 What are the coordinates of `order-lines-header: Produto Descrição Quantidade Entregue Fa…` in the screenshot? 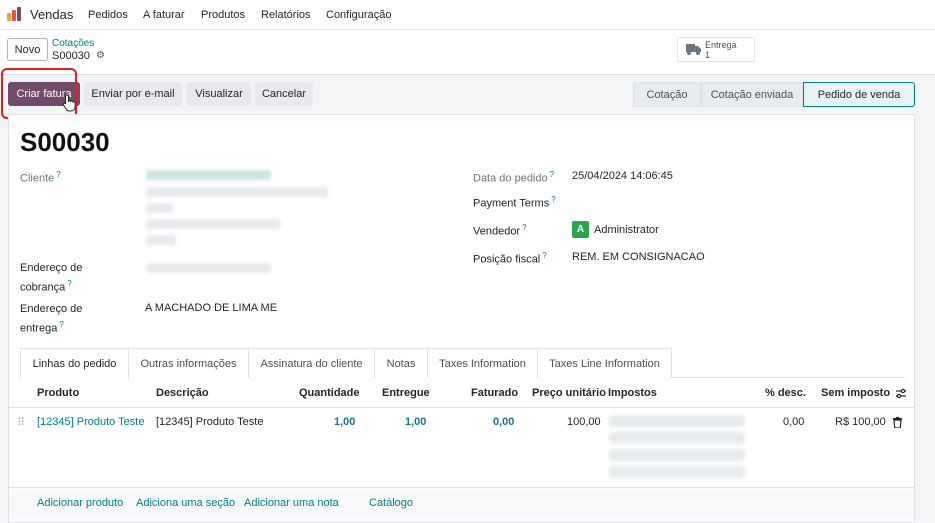 It's located at (461, 393).